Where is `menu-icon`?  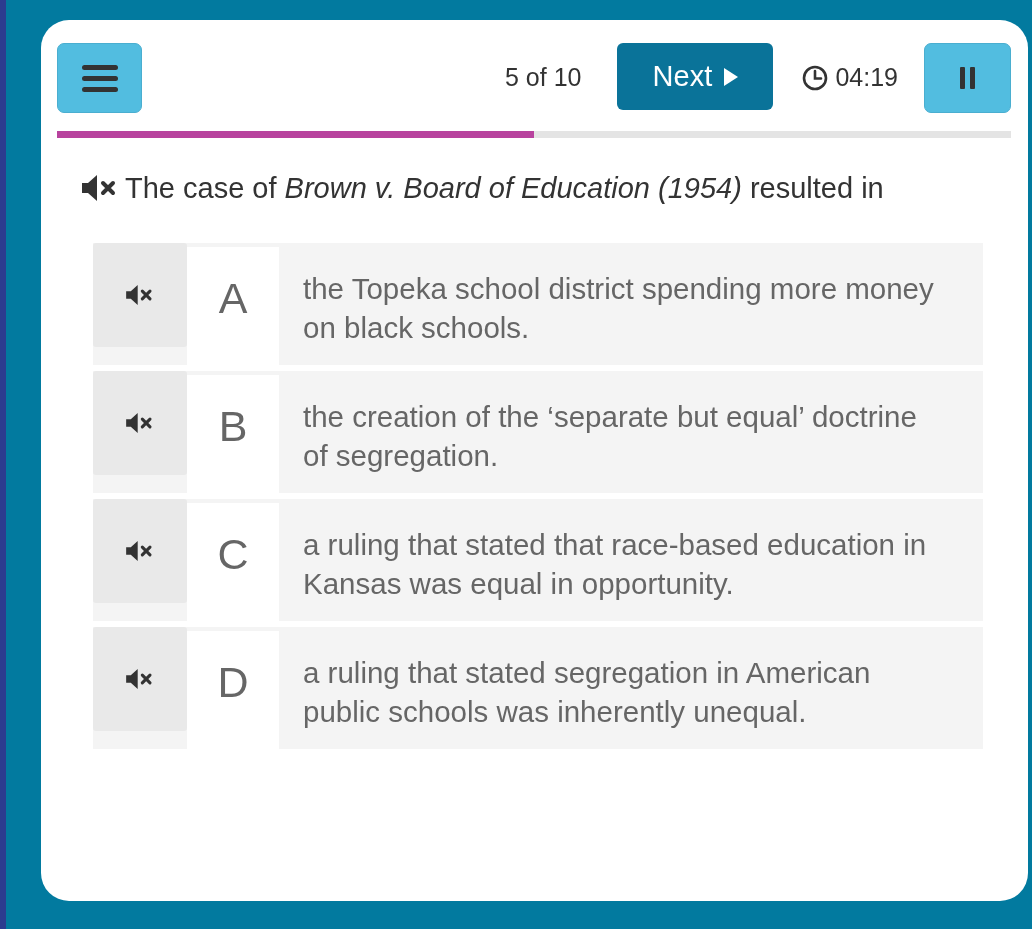
menu-icon is located at coordinates (99, 78).